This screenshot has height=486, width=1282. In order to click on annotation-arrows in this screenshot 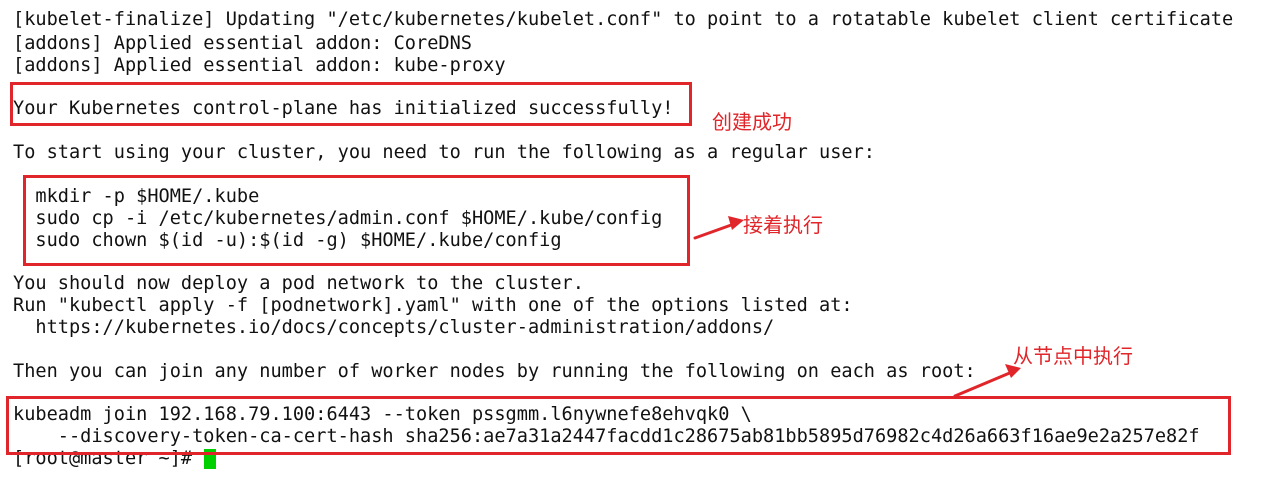, I will do `click(857, 307)`.